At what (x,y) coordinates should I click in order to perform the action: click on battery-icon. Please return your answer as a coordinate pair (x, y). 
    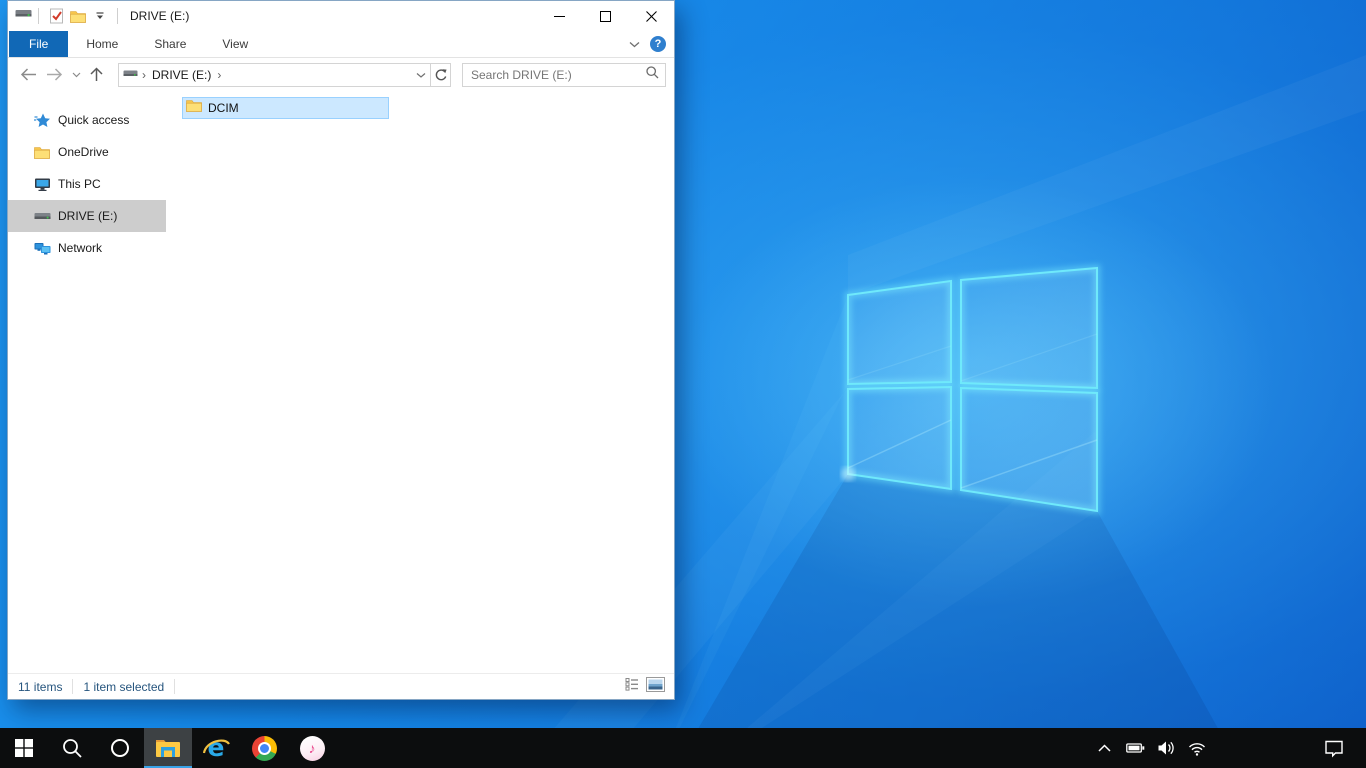
    Looking at the image, I should click on (1135, 748).